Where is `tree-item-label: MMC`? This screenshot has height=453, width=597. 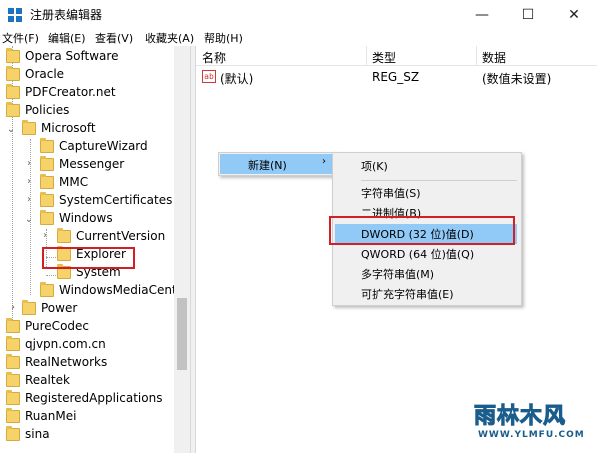 tree-item-label: MMC is located at coordinates (74, 182).